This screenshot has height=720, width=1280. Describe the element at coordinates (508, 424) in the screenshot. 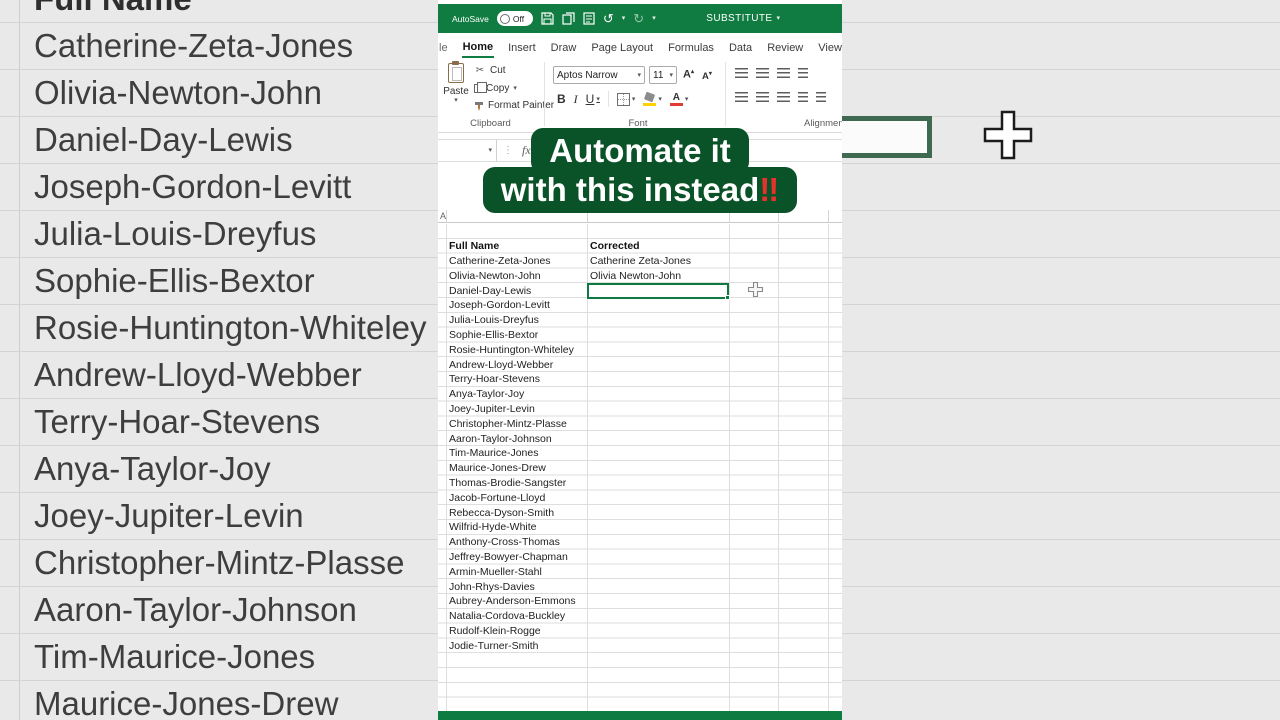

I see `cell-full-name: Christopher-Mintz-Plasse` at that location.